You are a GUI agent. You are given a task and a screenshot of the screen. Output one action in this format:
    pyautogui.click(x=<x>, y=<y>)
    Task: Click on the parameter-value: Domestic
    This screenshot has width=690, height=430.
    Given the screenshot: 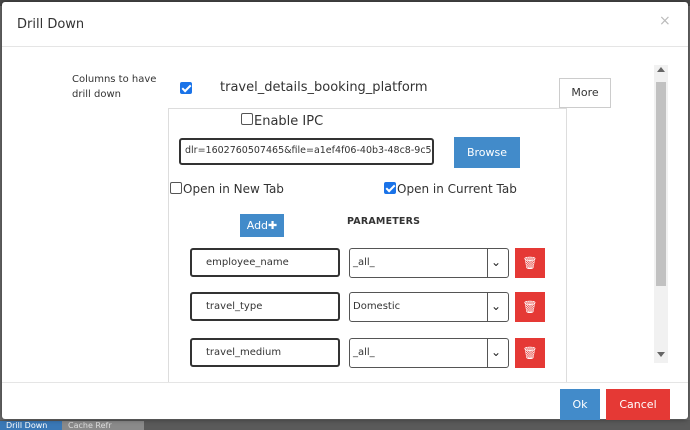 What is the action you would take?
    pyautogui.click(x=377, y=306)
    